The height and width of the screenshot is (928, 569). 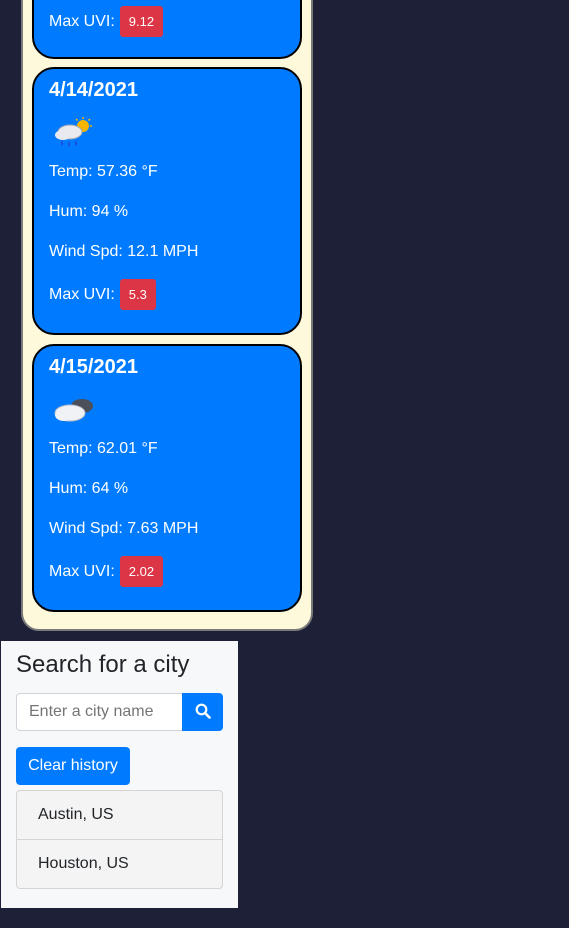 I want to click on rain-sun-icon, so click(x=75, y=133).